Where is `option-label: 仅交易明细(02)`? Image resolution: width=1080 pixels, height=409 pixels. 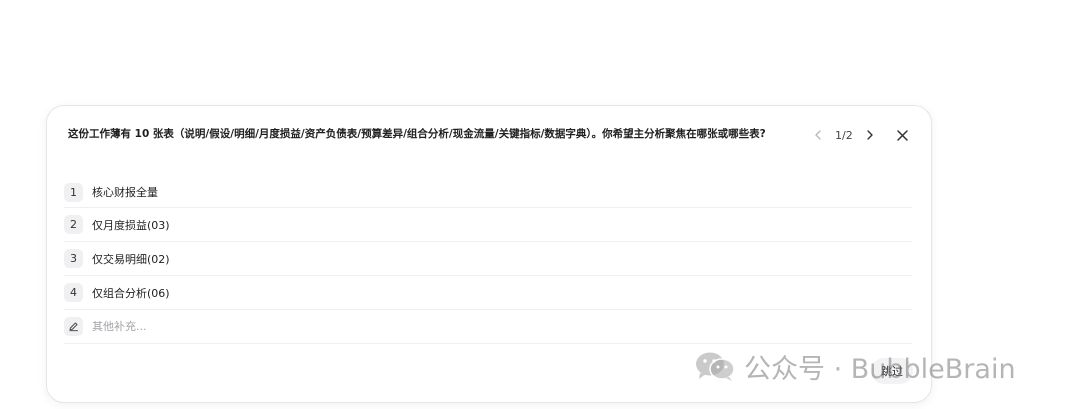 option-label: 仅交易明细(02) is located at coordinates (131, 259).